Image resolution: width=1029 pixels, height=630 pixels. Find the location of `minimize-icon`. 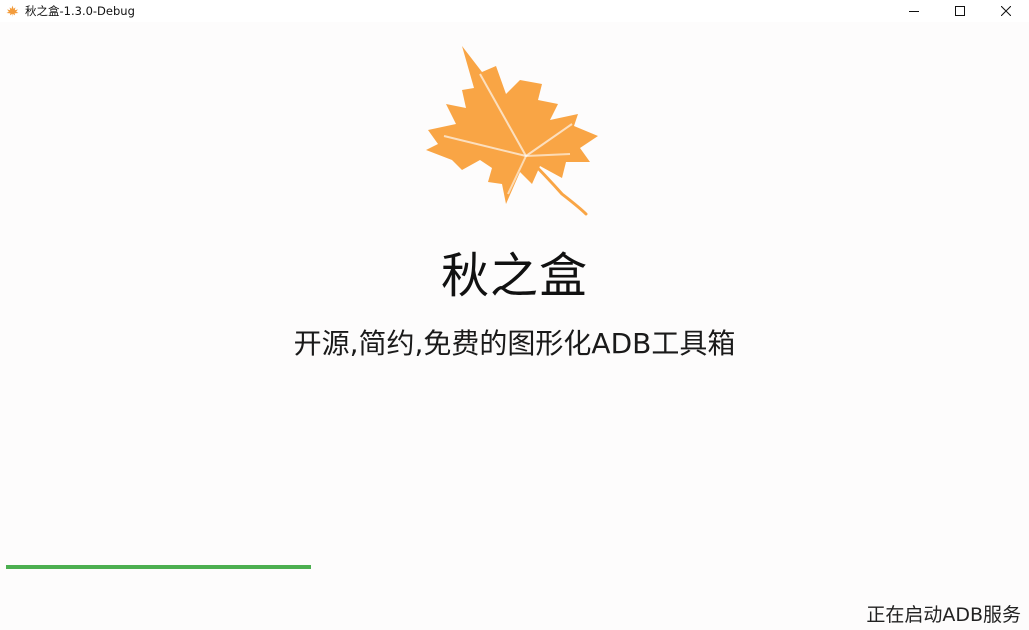

minimize-icon is located at coordinates (914, 11).